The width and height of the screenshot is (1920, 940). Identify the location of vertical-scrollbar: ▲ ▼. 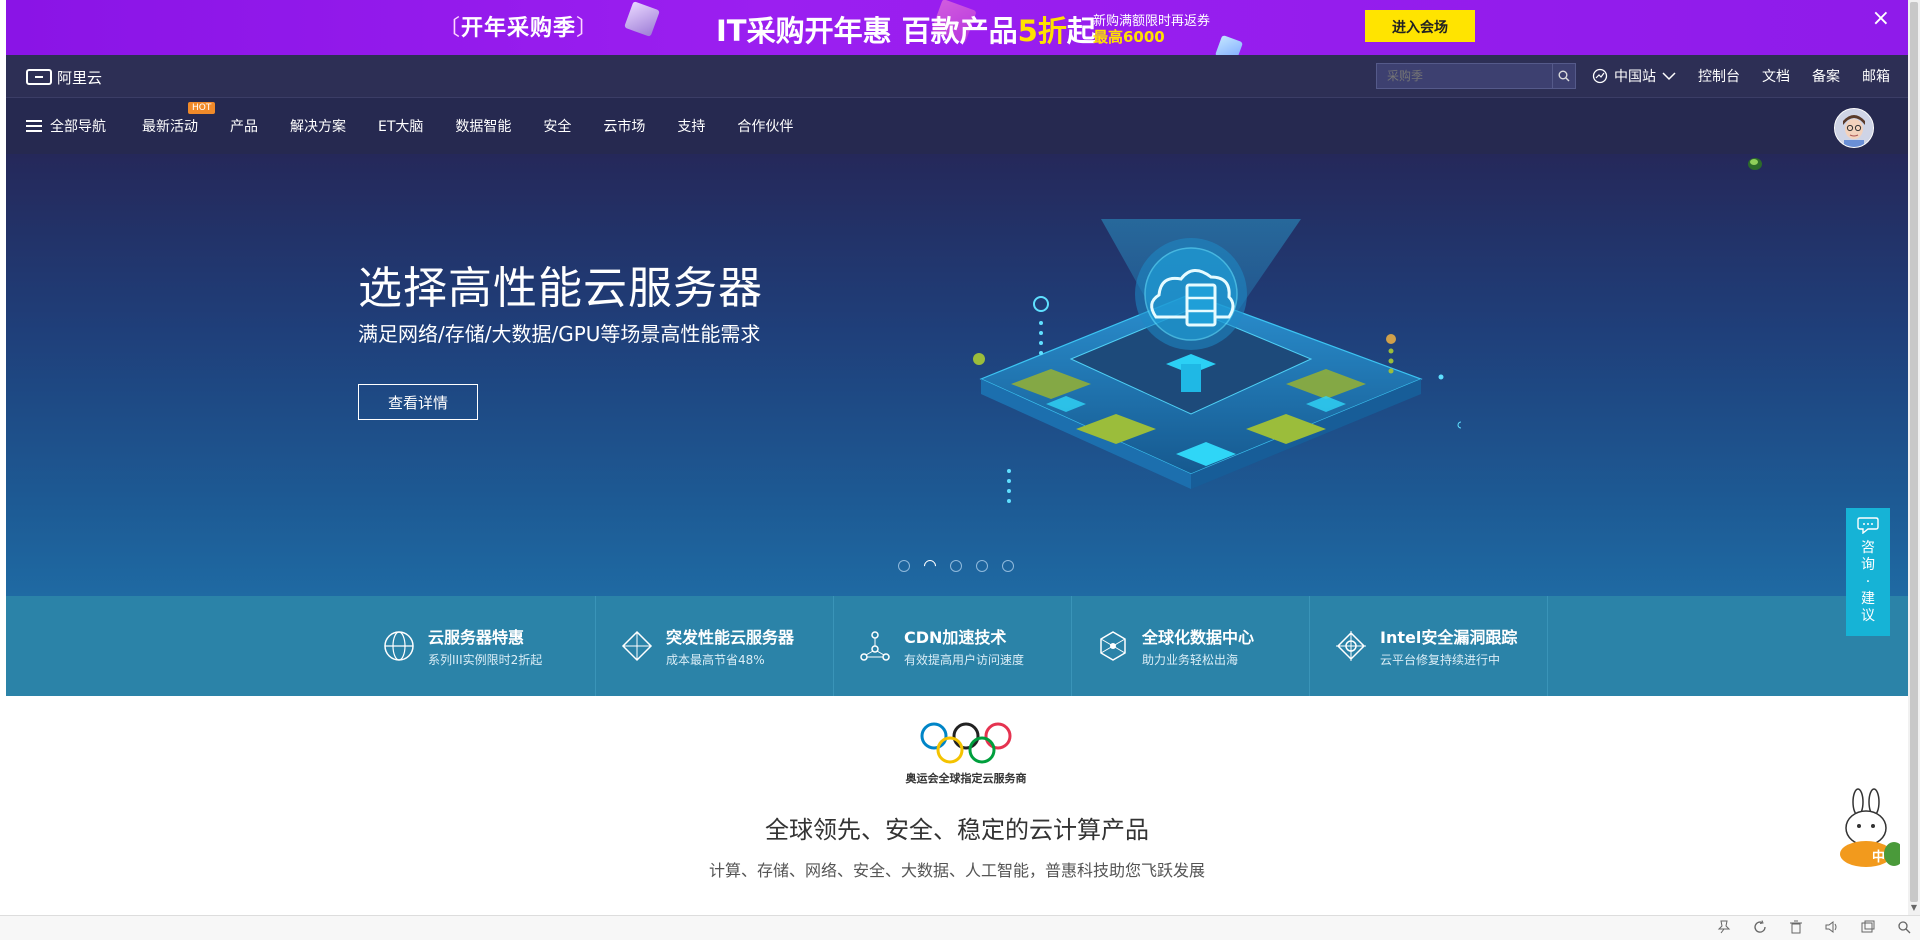
(1914, 469).